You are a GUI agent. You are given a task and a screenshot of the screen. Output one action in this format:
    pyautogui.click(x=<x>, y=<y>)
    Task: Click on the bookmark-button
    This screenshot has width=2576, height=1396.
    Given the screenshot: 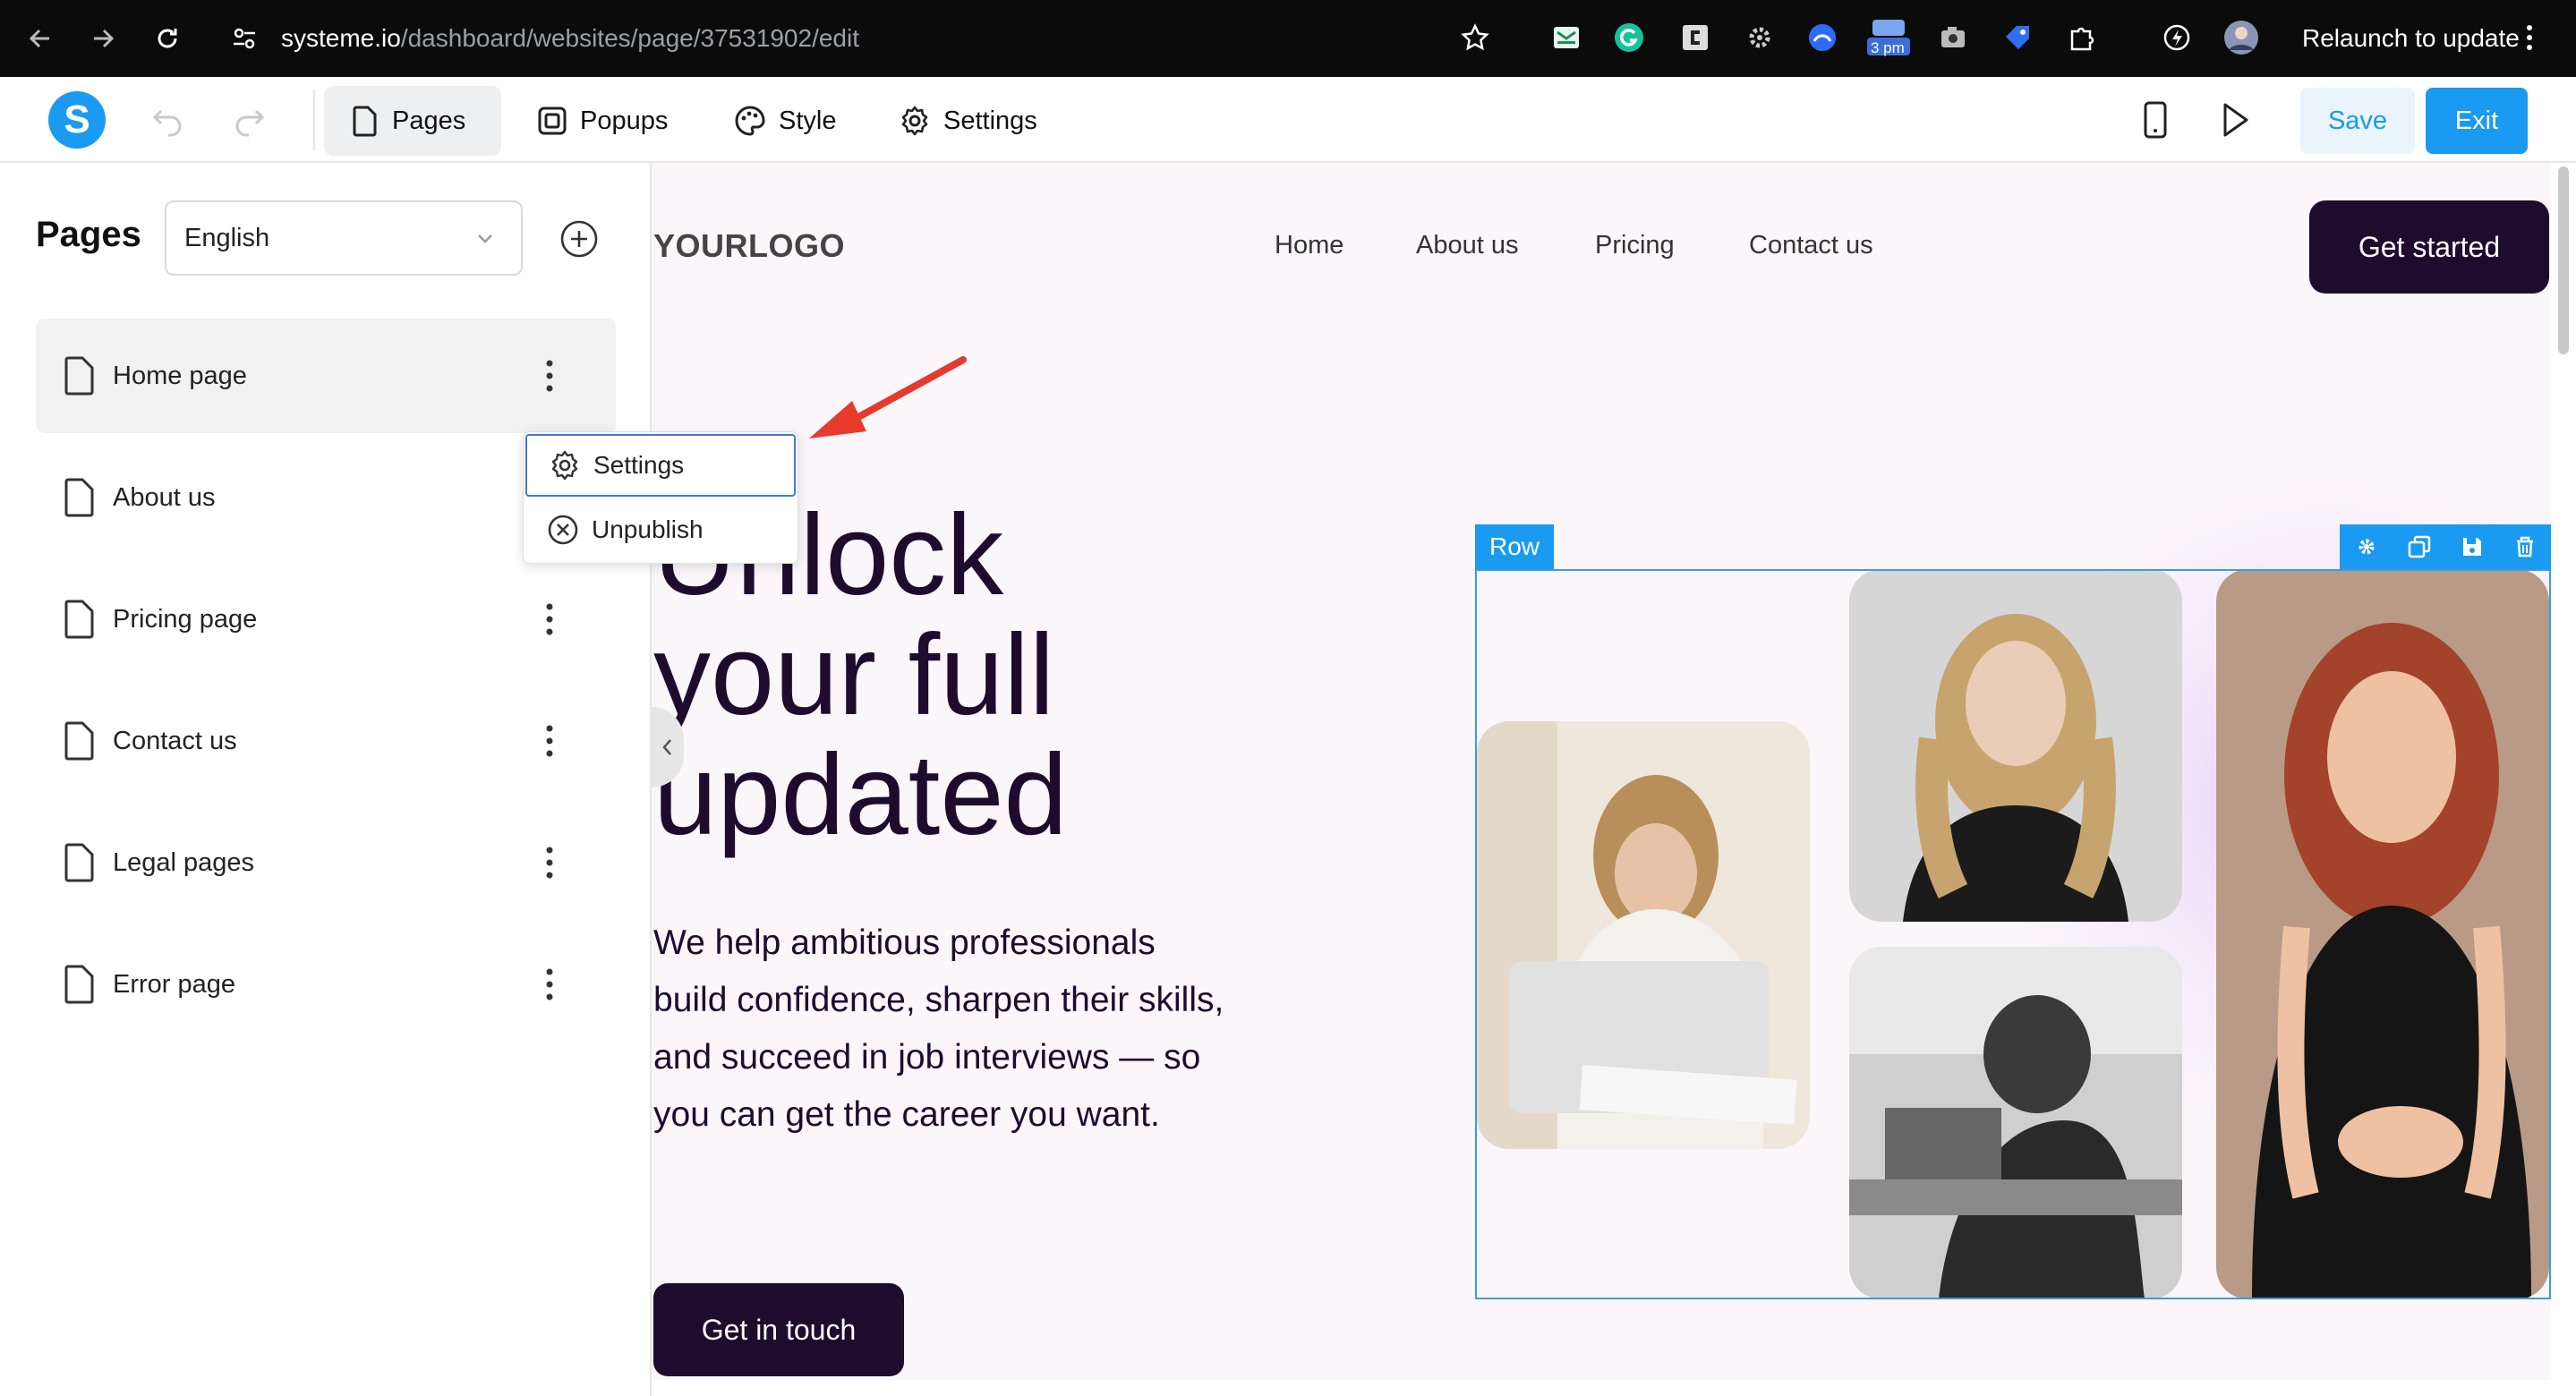 What is the action you would take?
    pyautogui.click(x=1475, y=37)
    